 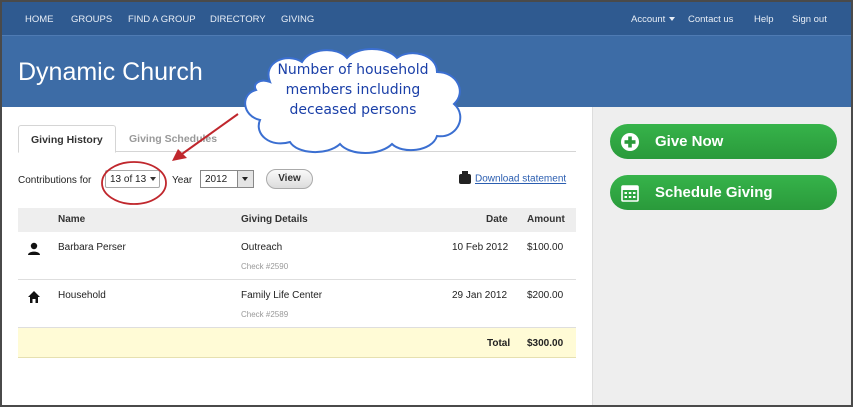 I want to click on highlight-circle, so click(x=134, y=183).